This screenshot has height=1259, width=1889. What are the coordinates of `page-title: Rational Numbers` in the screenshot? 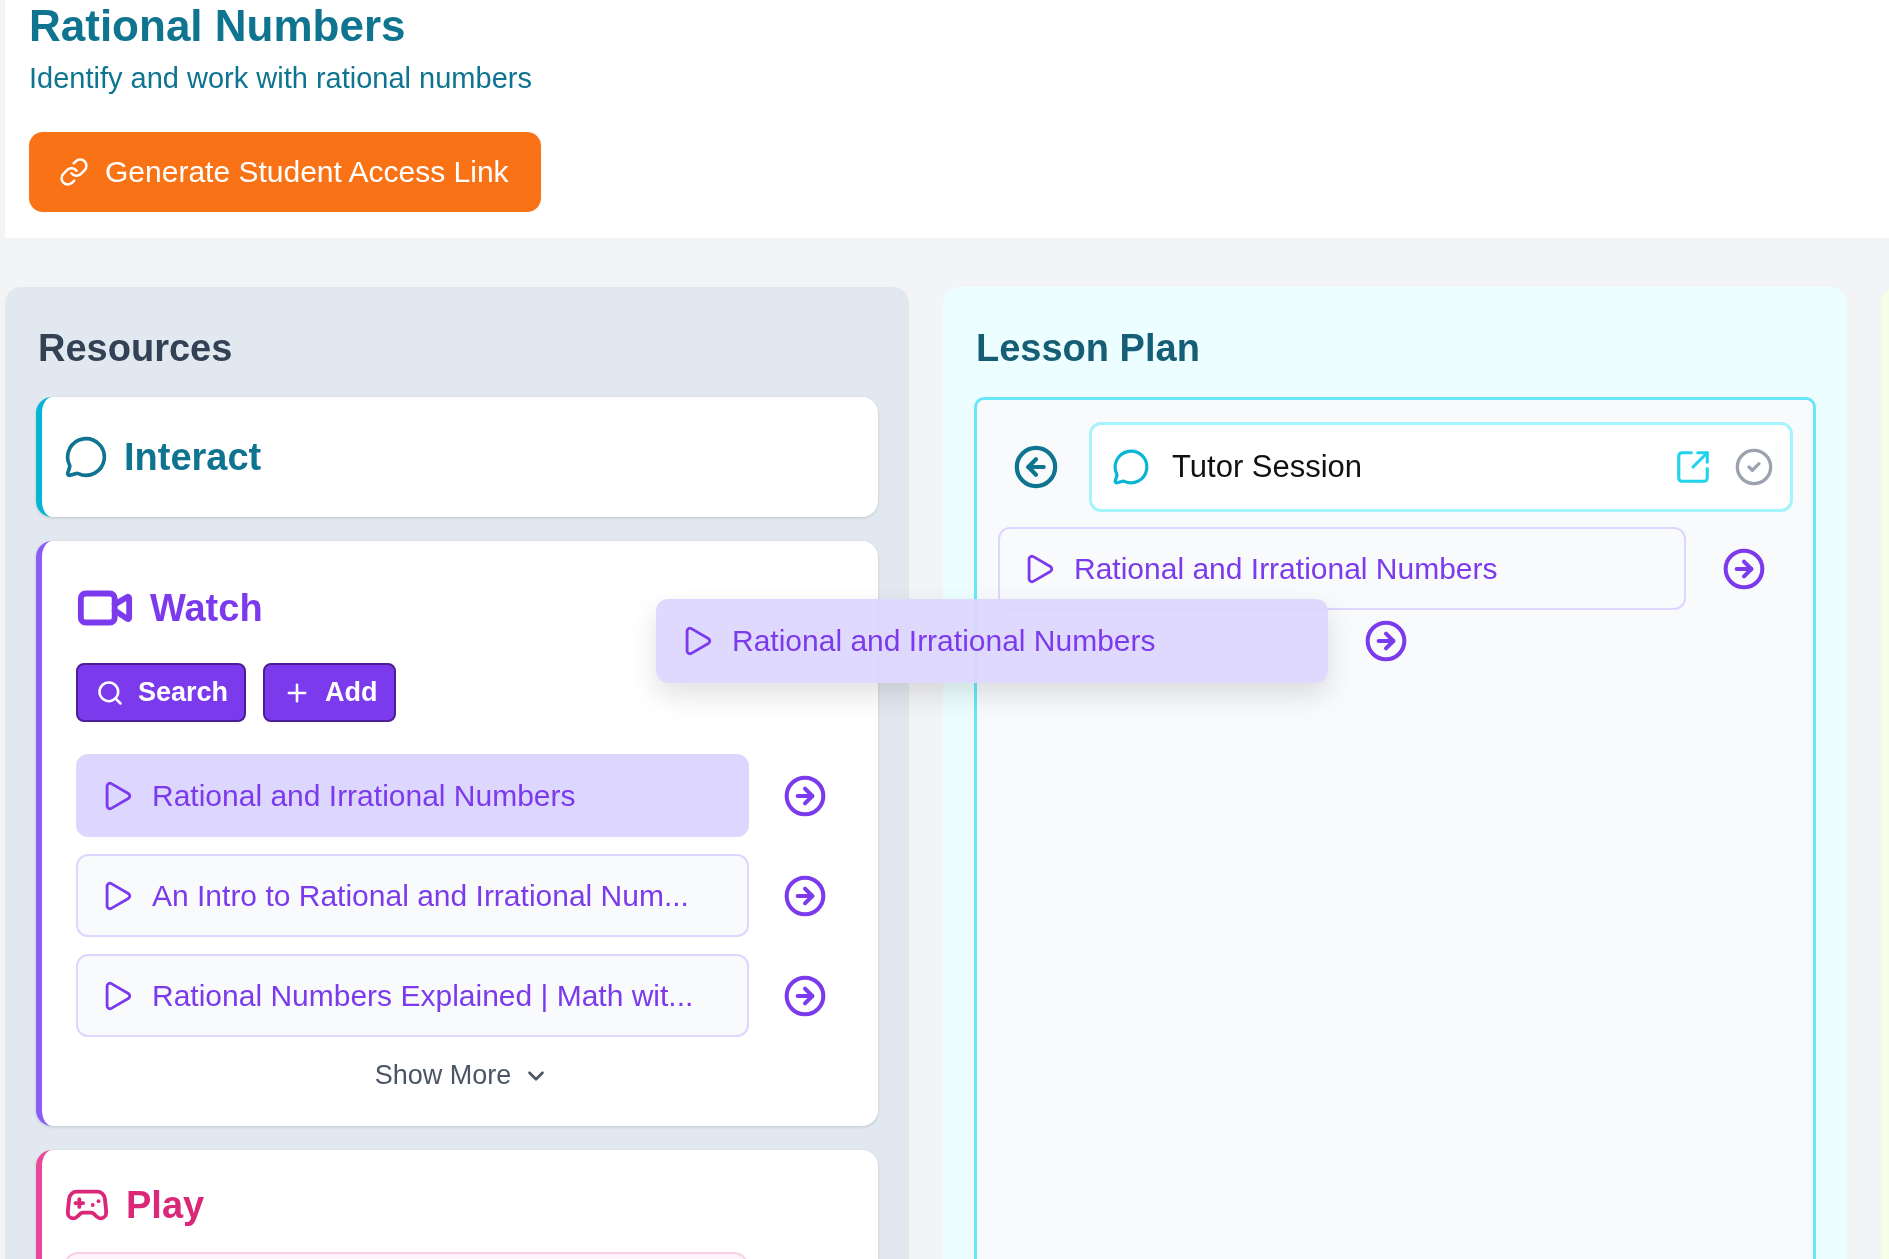 It's located at (218, 26).